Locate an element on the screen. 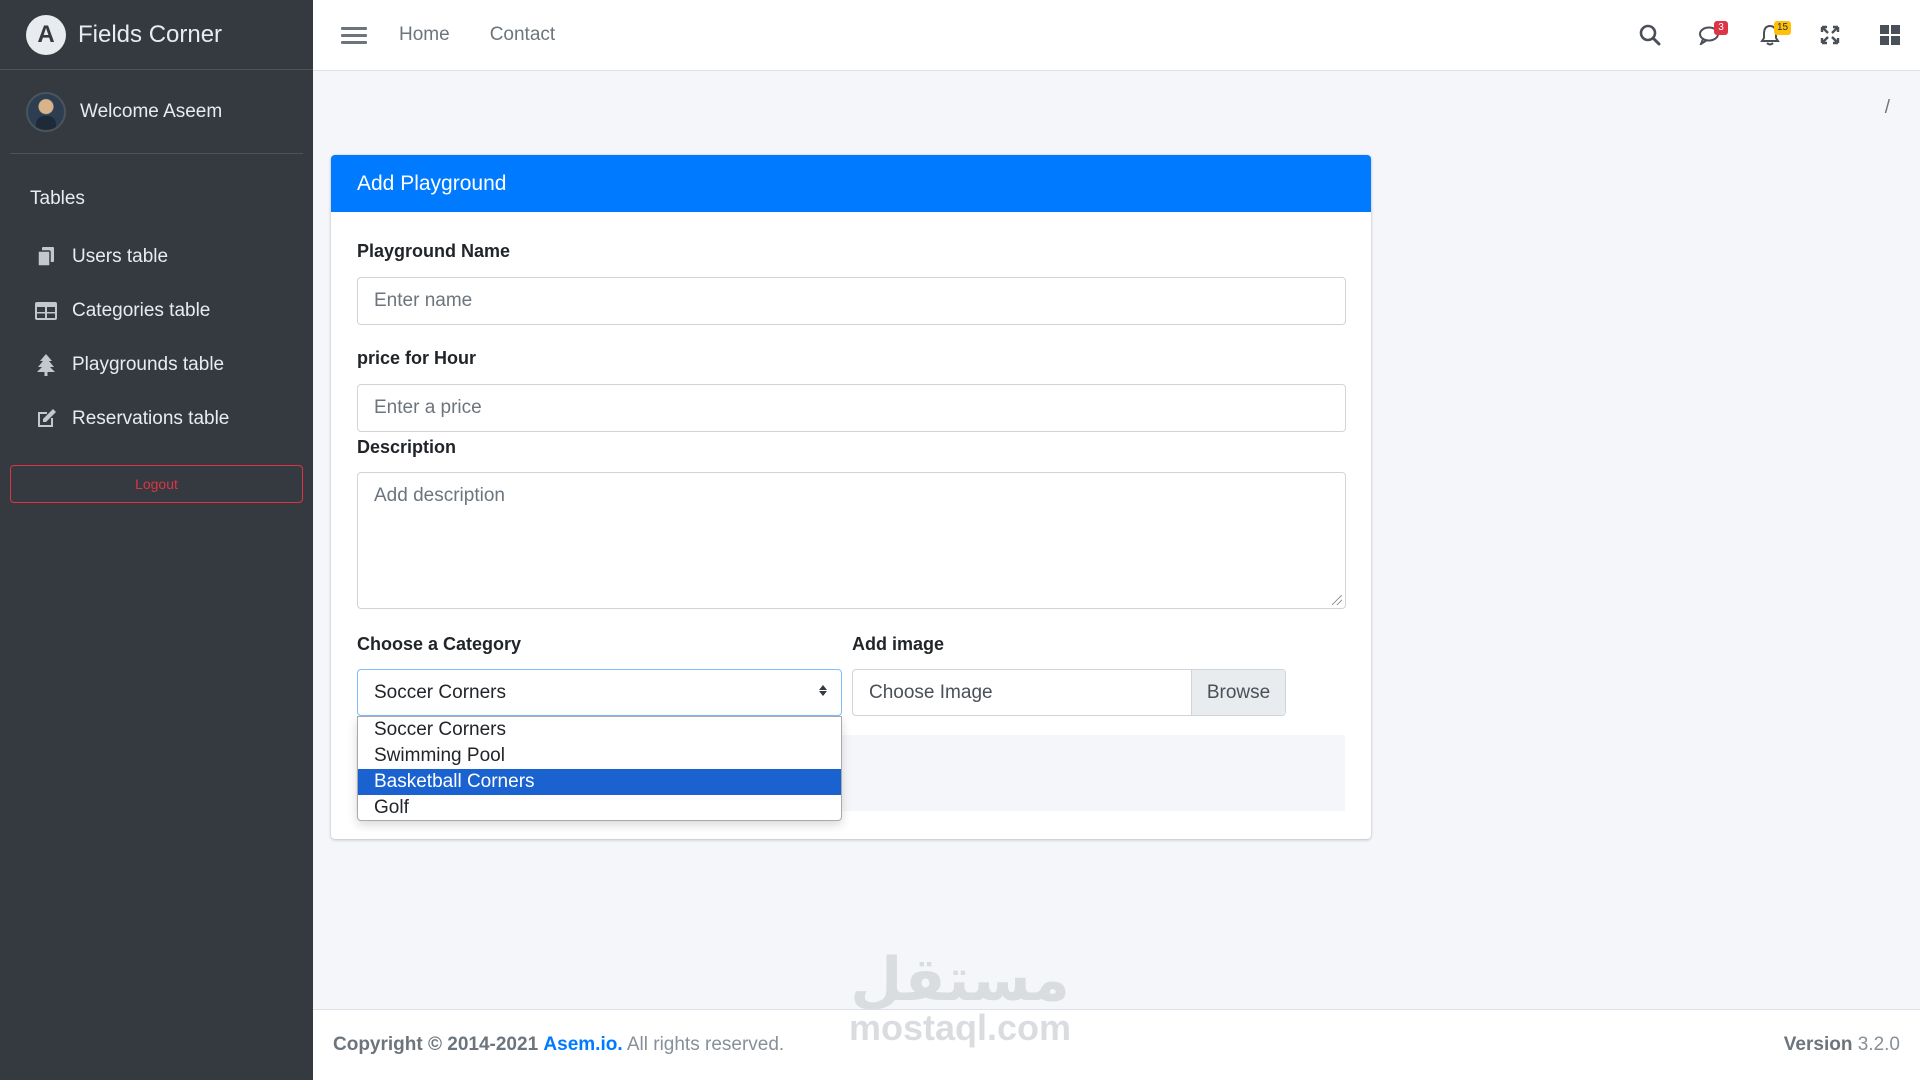 Image resolution: width=1920 pixels, height=1080 pixels. sidebar-item-playgrounds: Playgrounds table is located at coordinates (156, 365).